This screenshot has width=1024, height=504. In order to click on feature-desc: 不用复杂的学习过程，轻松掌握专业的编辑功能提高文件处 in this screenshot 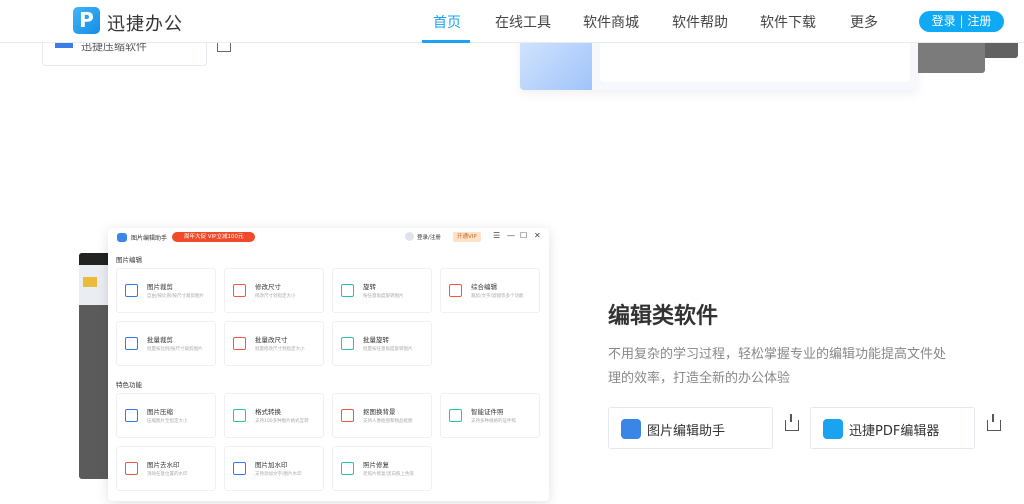, I will do `click(777, 354)`.